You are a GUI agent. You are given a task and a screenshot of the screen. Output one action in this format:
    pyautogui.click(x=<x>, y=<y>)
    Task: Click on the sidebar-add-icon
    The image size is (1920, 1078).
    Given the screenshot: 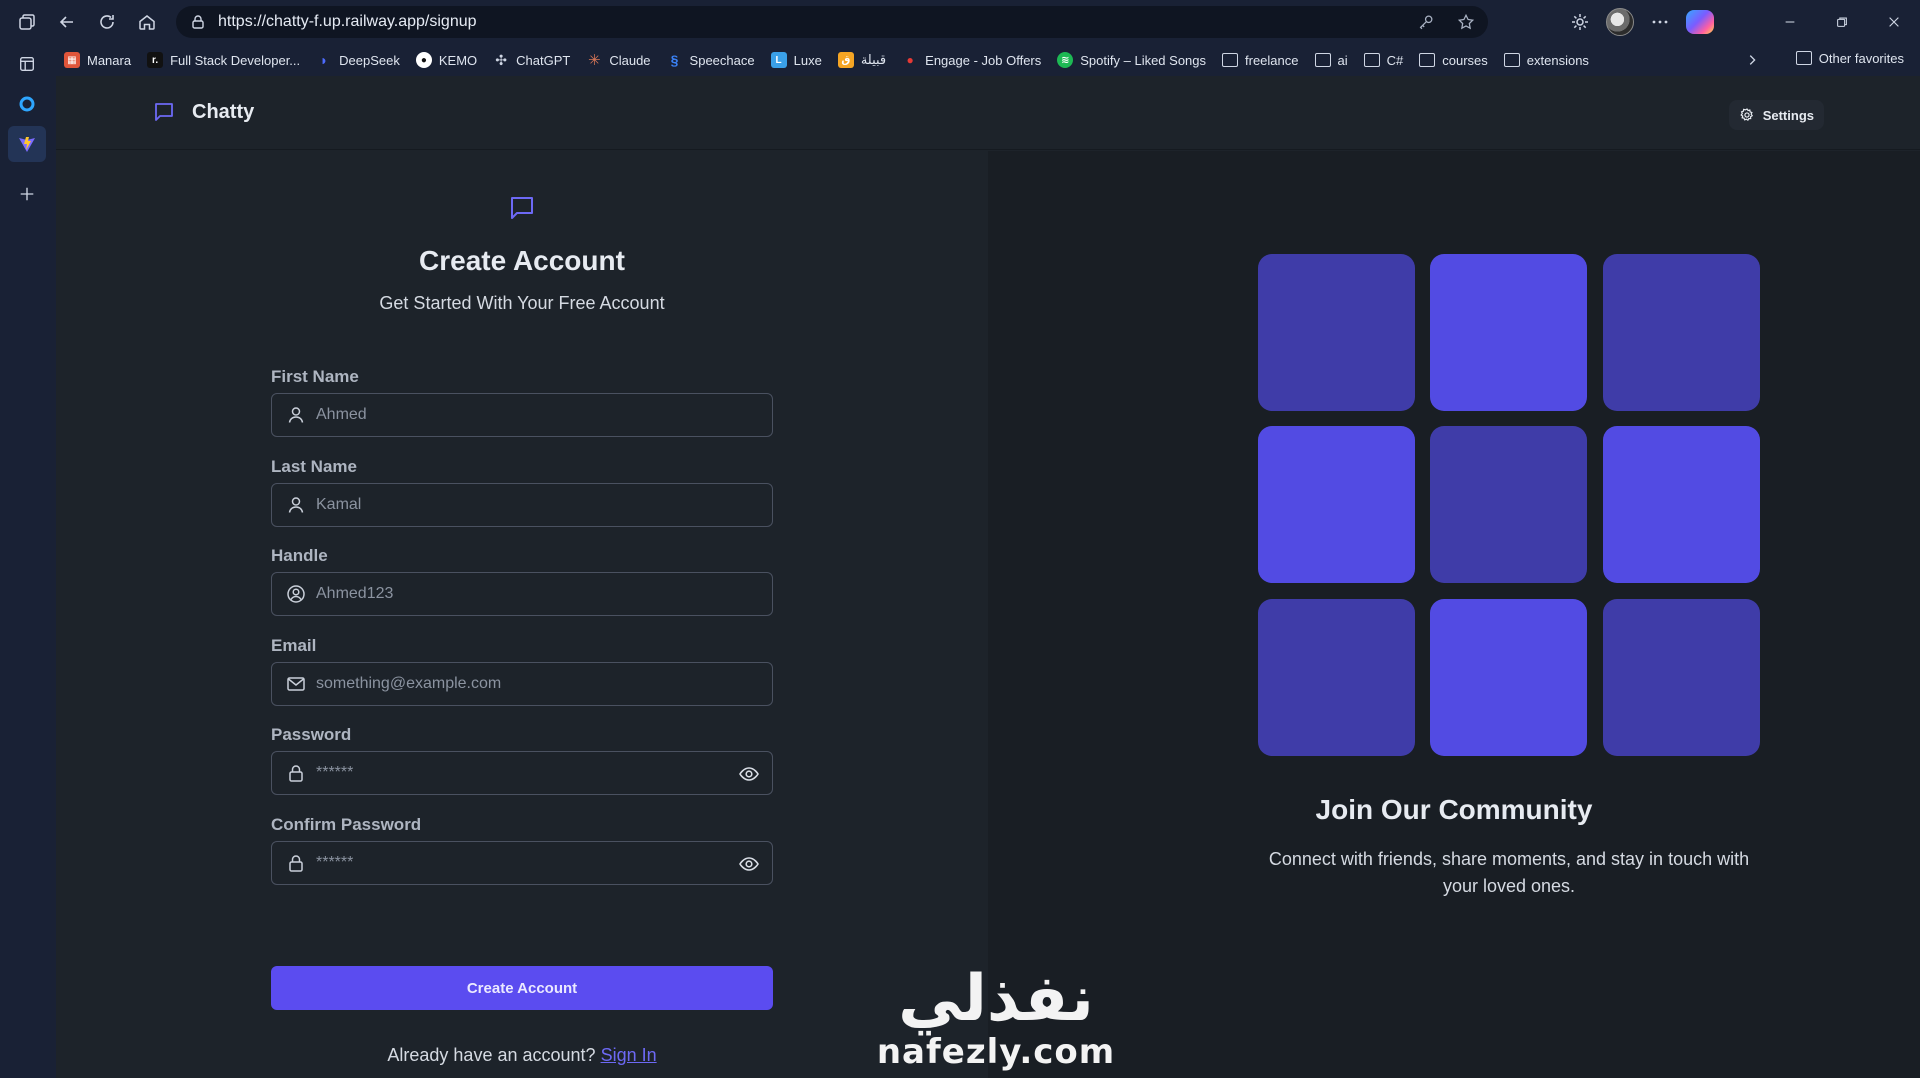 What is the action you would take?
    pyautogui.click(x=27, y=194)
    